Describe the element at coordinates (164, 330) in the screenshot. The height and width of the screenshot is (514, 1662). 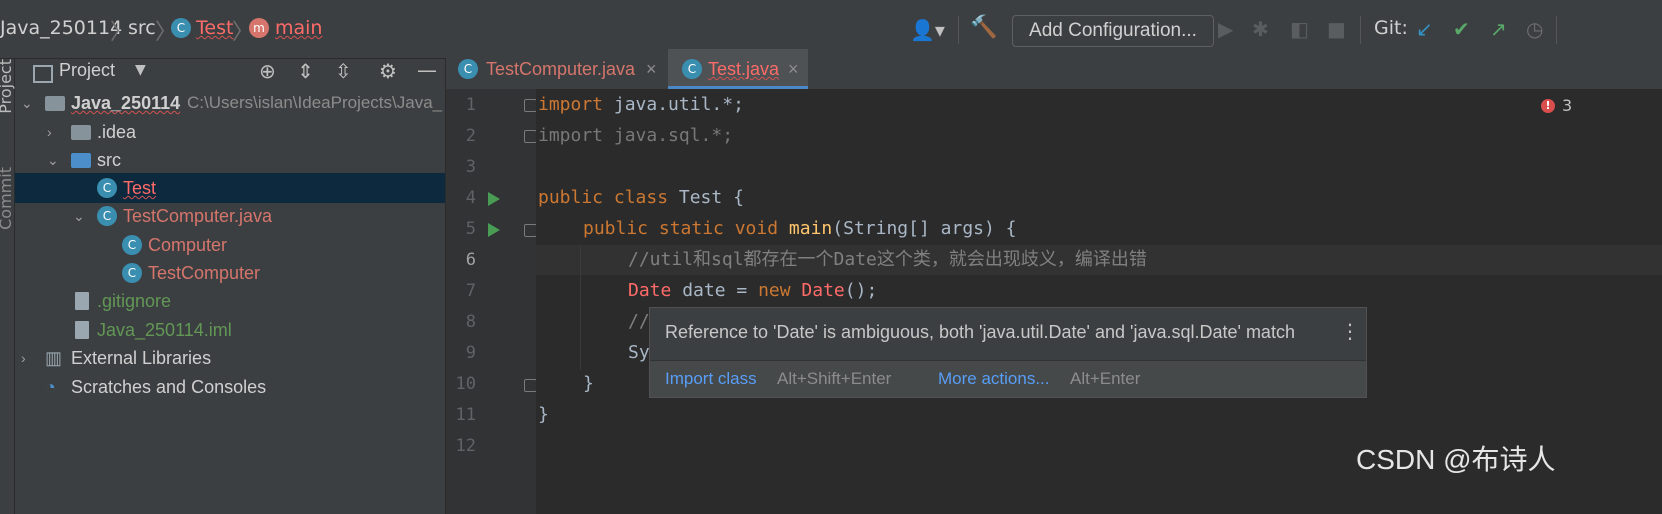
I see `tree-label: Java_250114.iml` at that location.